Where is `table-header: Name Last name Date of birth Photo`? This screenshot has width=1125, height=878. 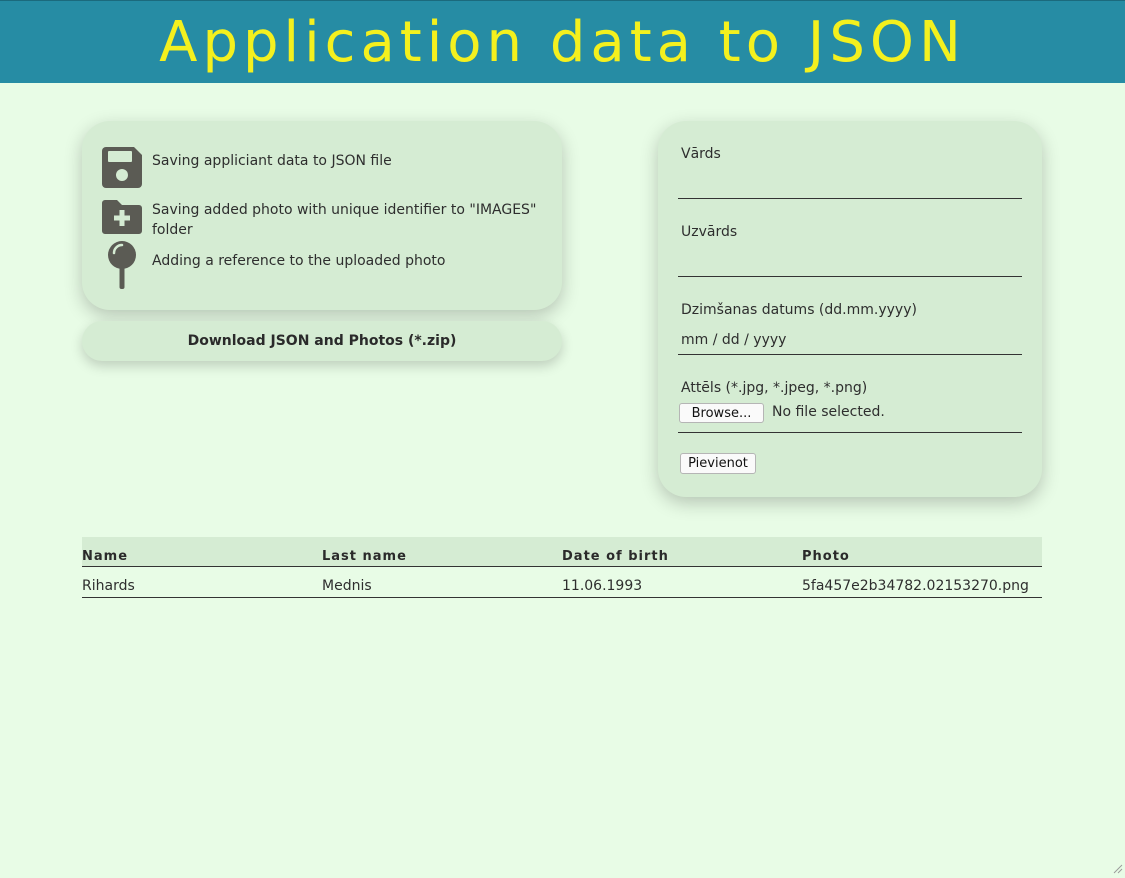
table-header: Name Last name Date of birth Photo is located at coordinates (562, 552).